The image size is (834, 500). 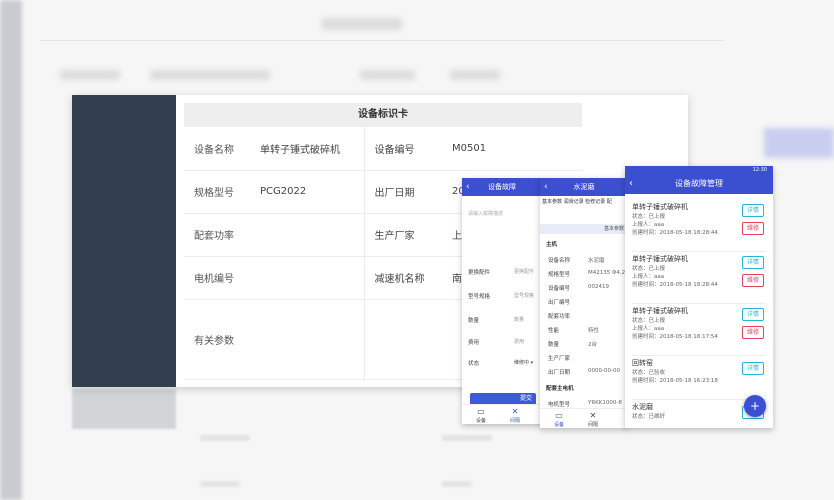 I want to click on table-row: 设备名称 单转子锤式破碎机 设备编号 M0501, so click(x=383, y=149).